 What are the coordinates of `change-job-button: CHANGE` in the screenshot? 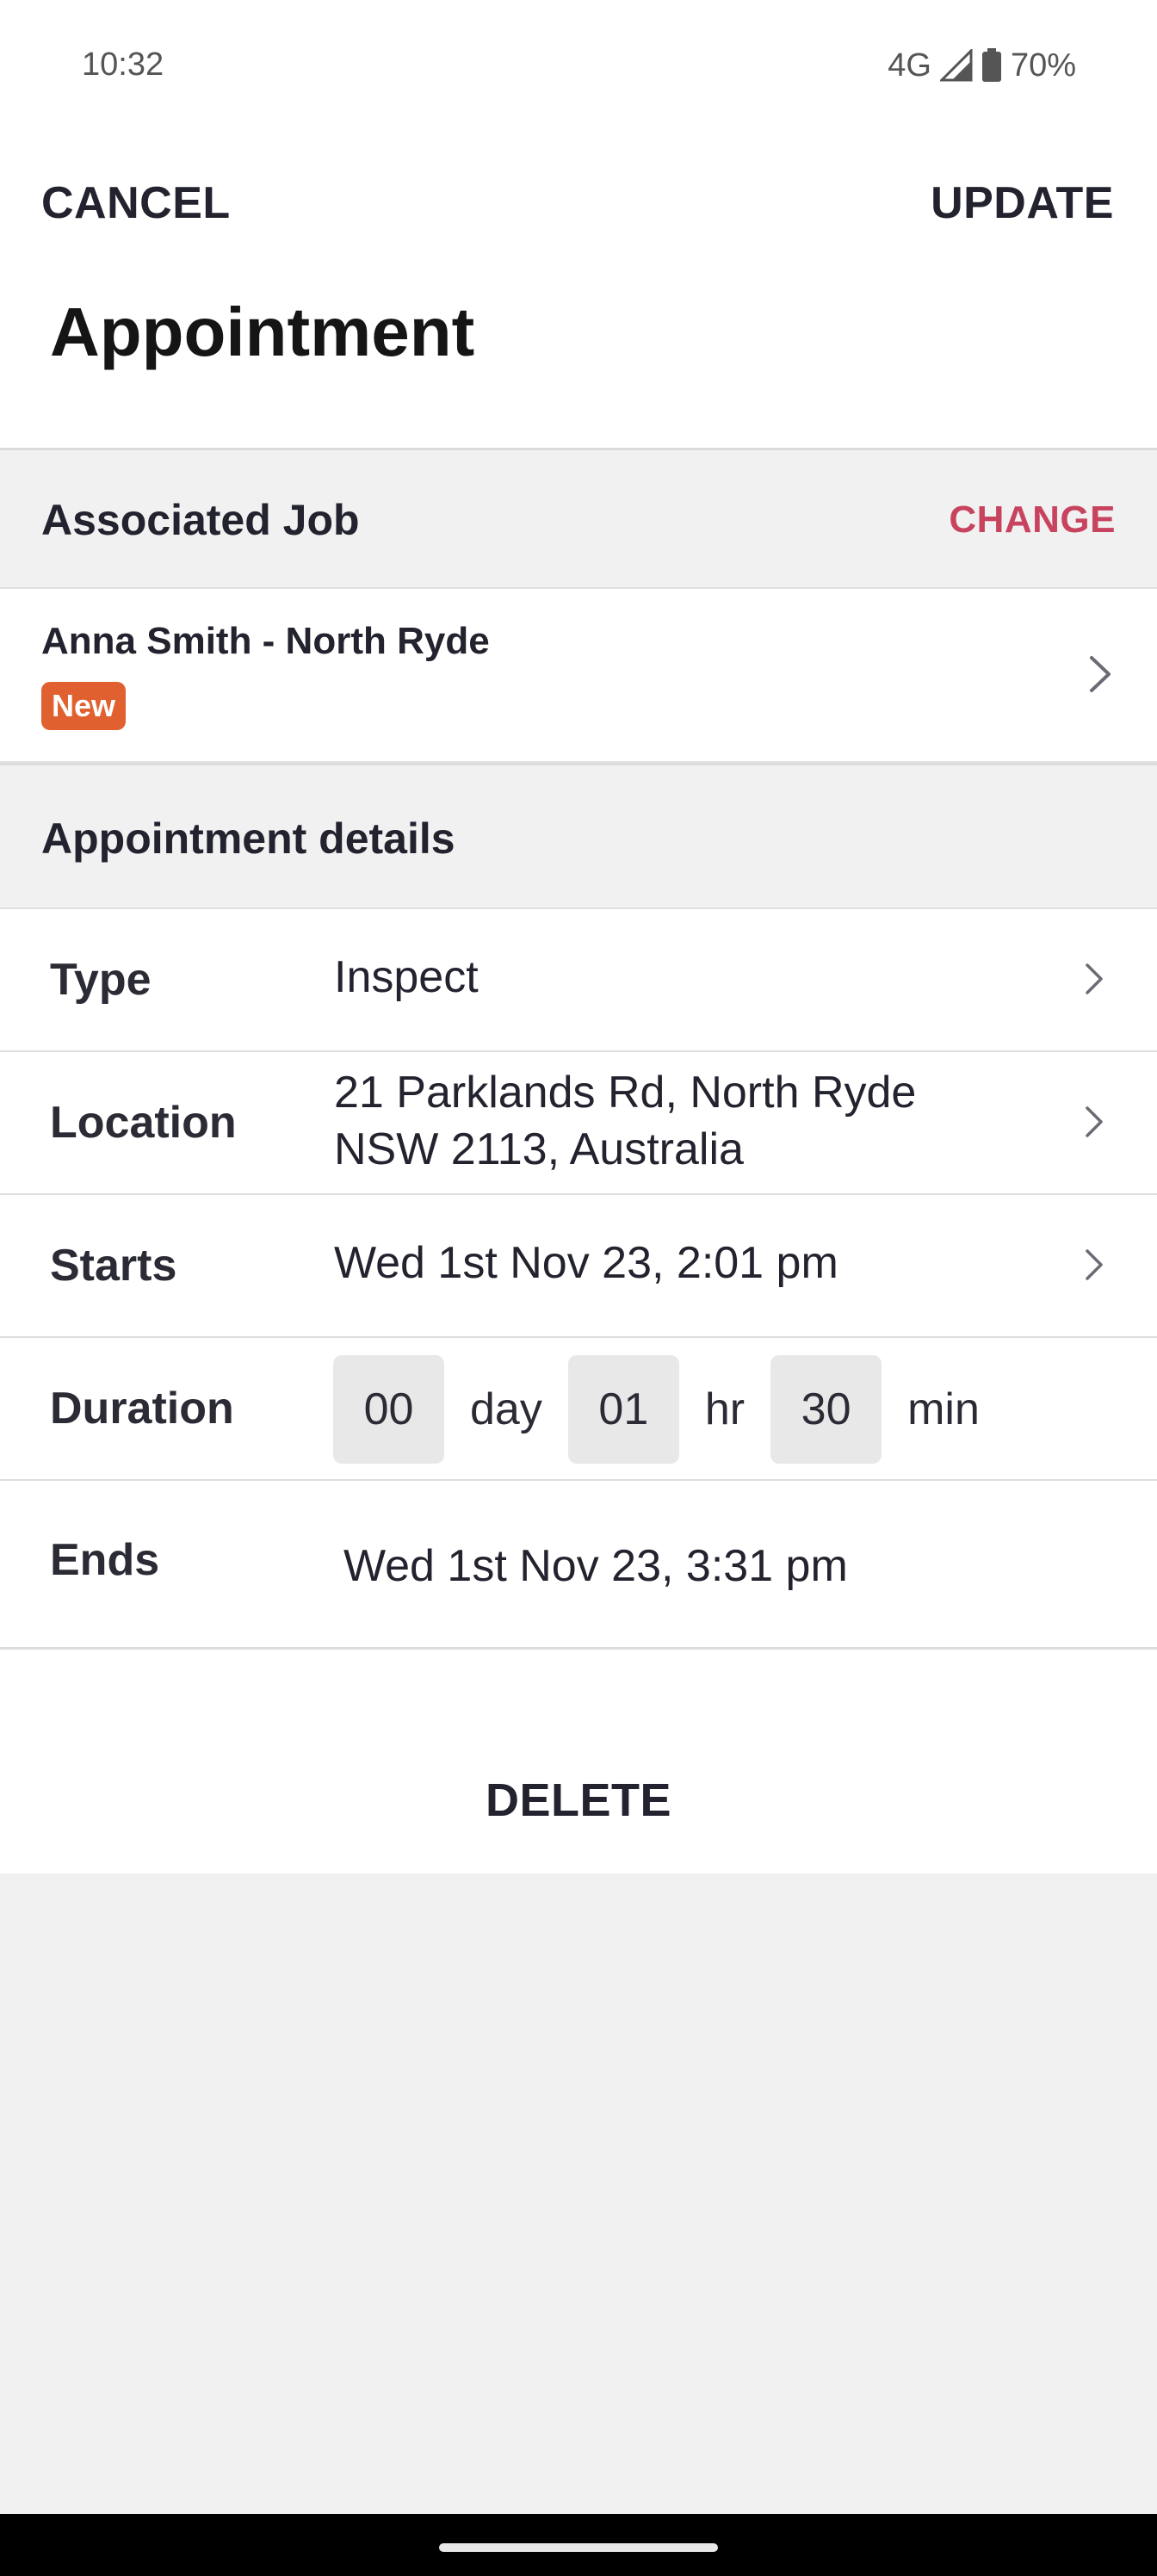 It's located at (1033, 520).